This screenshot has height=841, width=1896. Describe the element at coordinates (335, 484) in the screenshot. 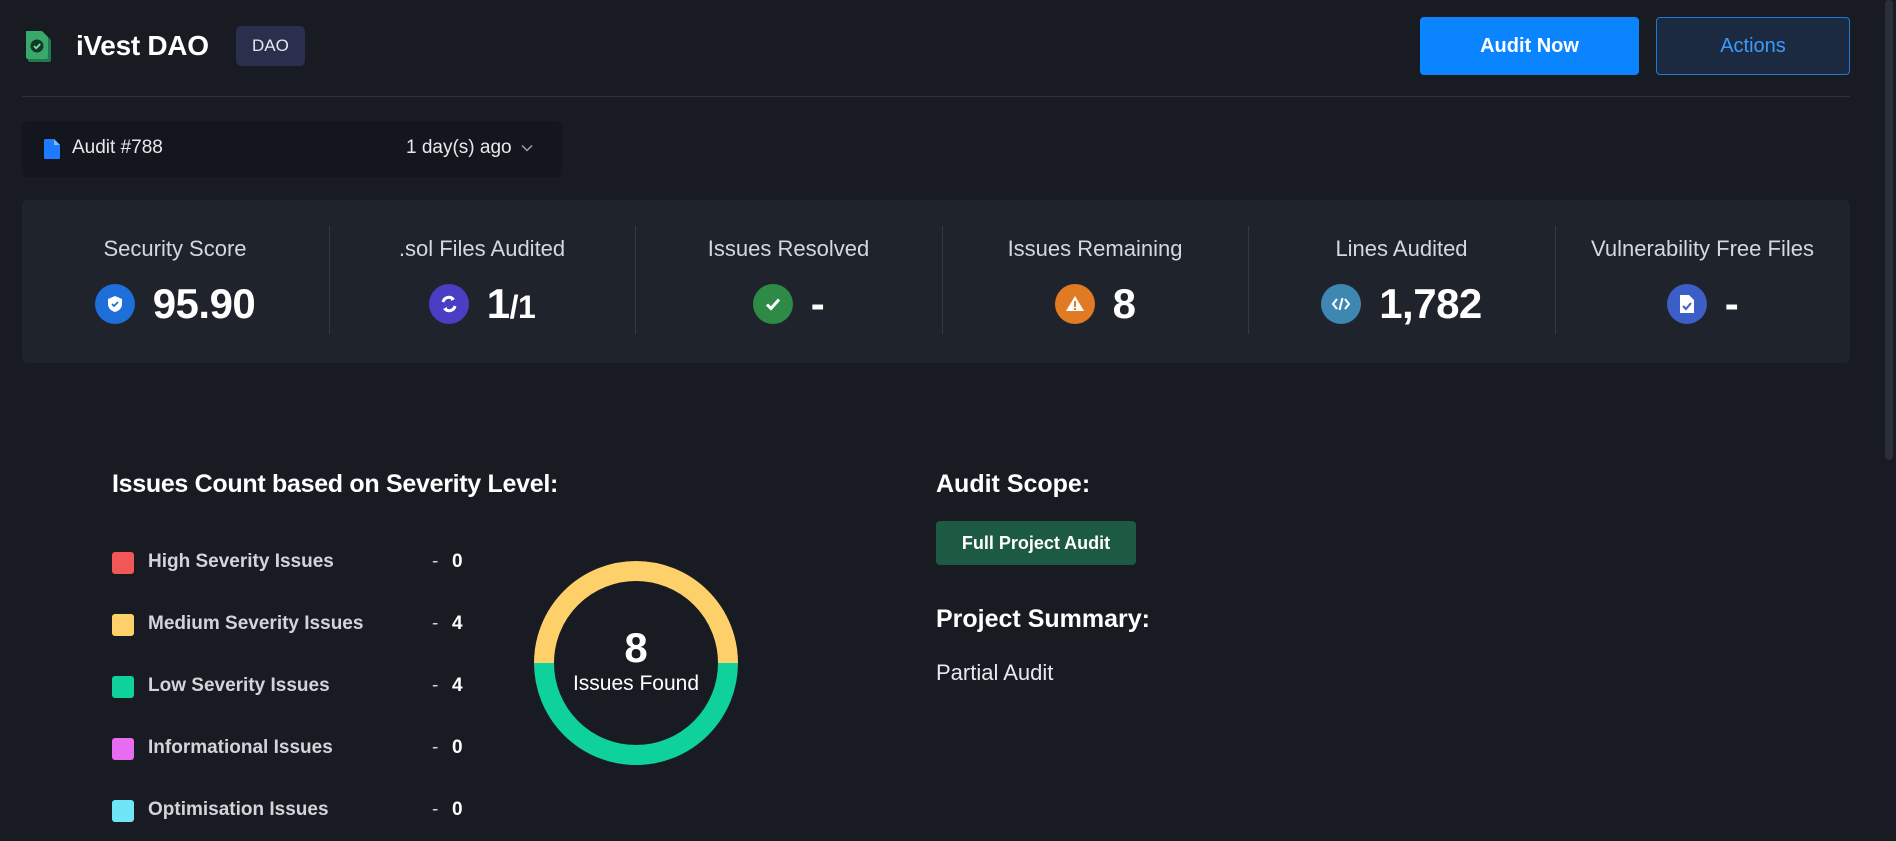

I see `severity-section-title: Issues Count based on Severity Level:` at that location.